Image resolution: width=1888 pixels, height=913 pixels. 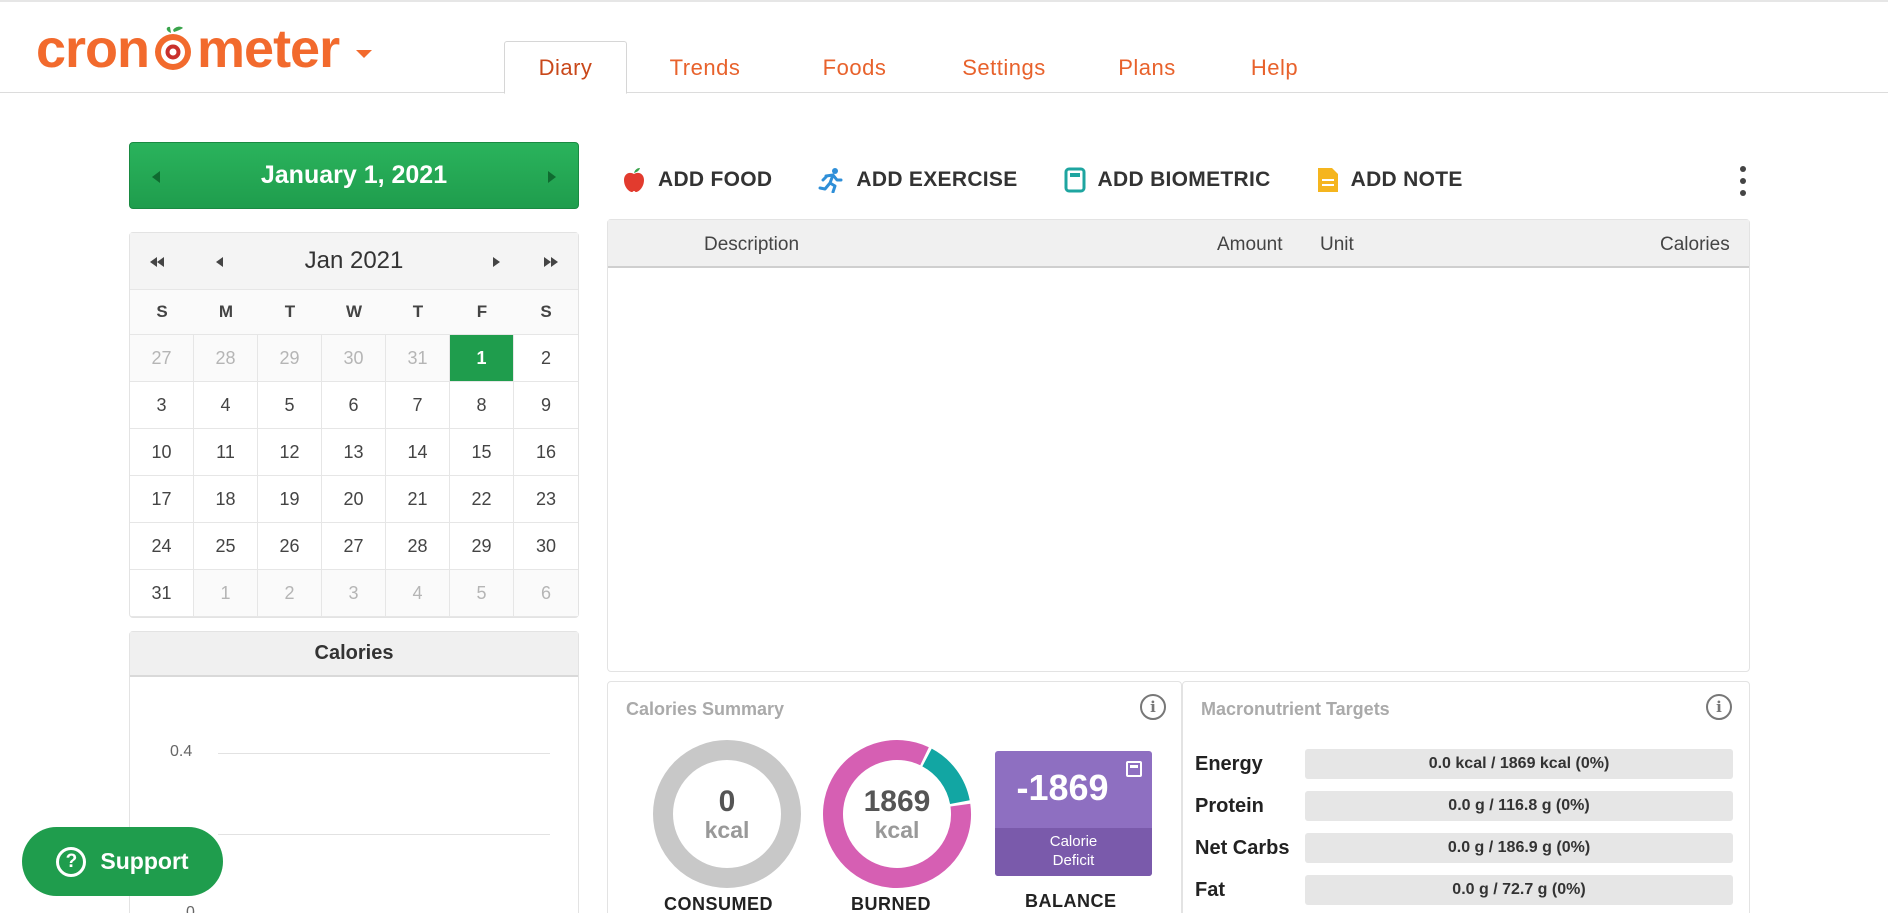 What do you see at coordinates (1071, 901) in the screenshot?
I see `balance-label: BALANCE` at bounding box center [1071, 901].